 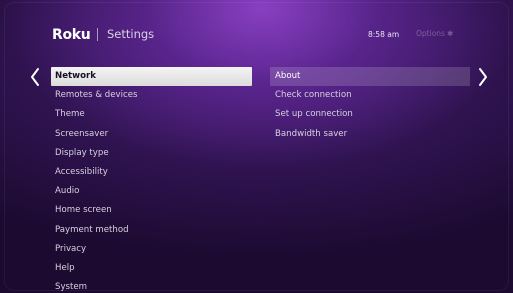 I want to click on menu-item-screensaver: Screensaver, so click(x=151, y=134).